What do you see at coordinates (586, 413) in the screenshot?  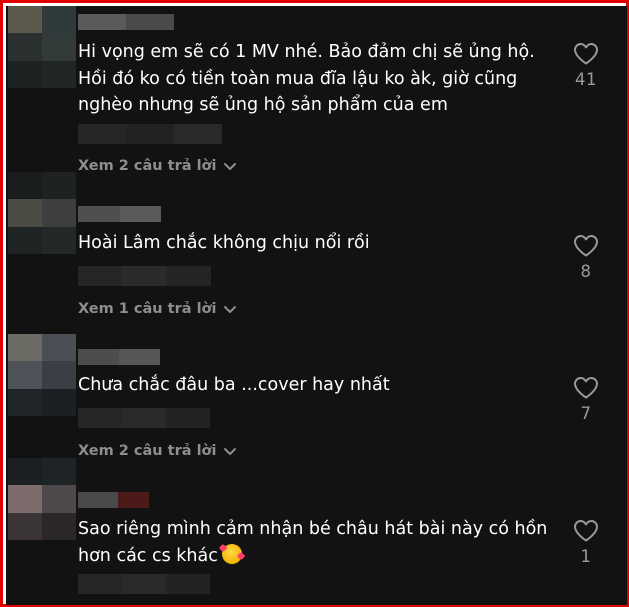 I see `like-count: 7` at bounding box center [586, 413].